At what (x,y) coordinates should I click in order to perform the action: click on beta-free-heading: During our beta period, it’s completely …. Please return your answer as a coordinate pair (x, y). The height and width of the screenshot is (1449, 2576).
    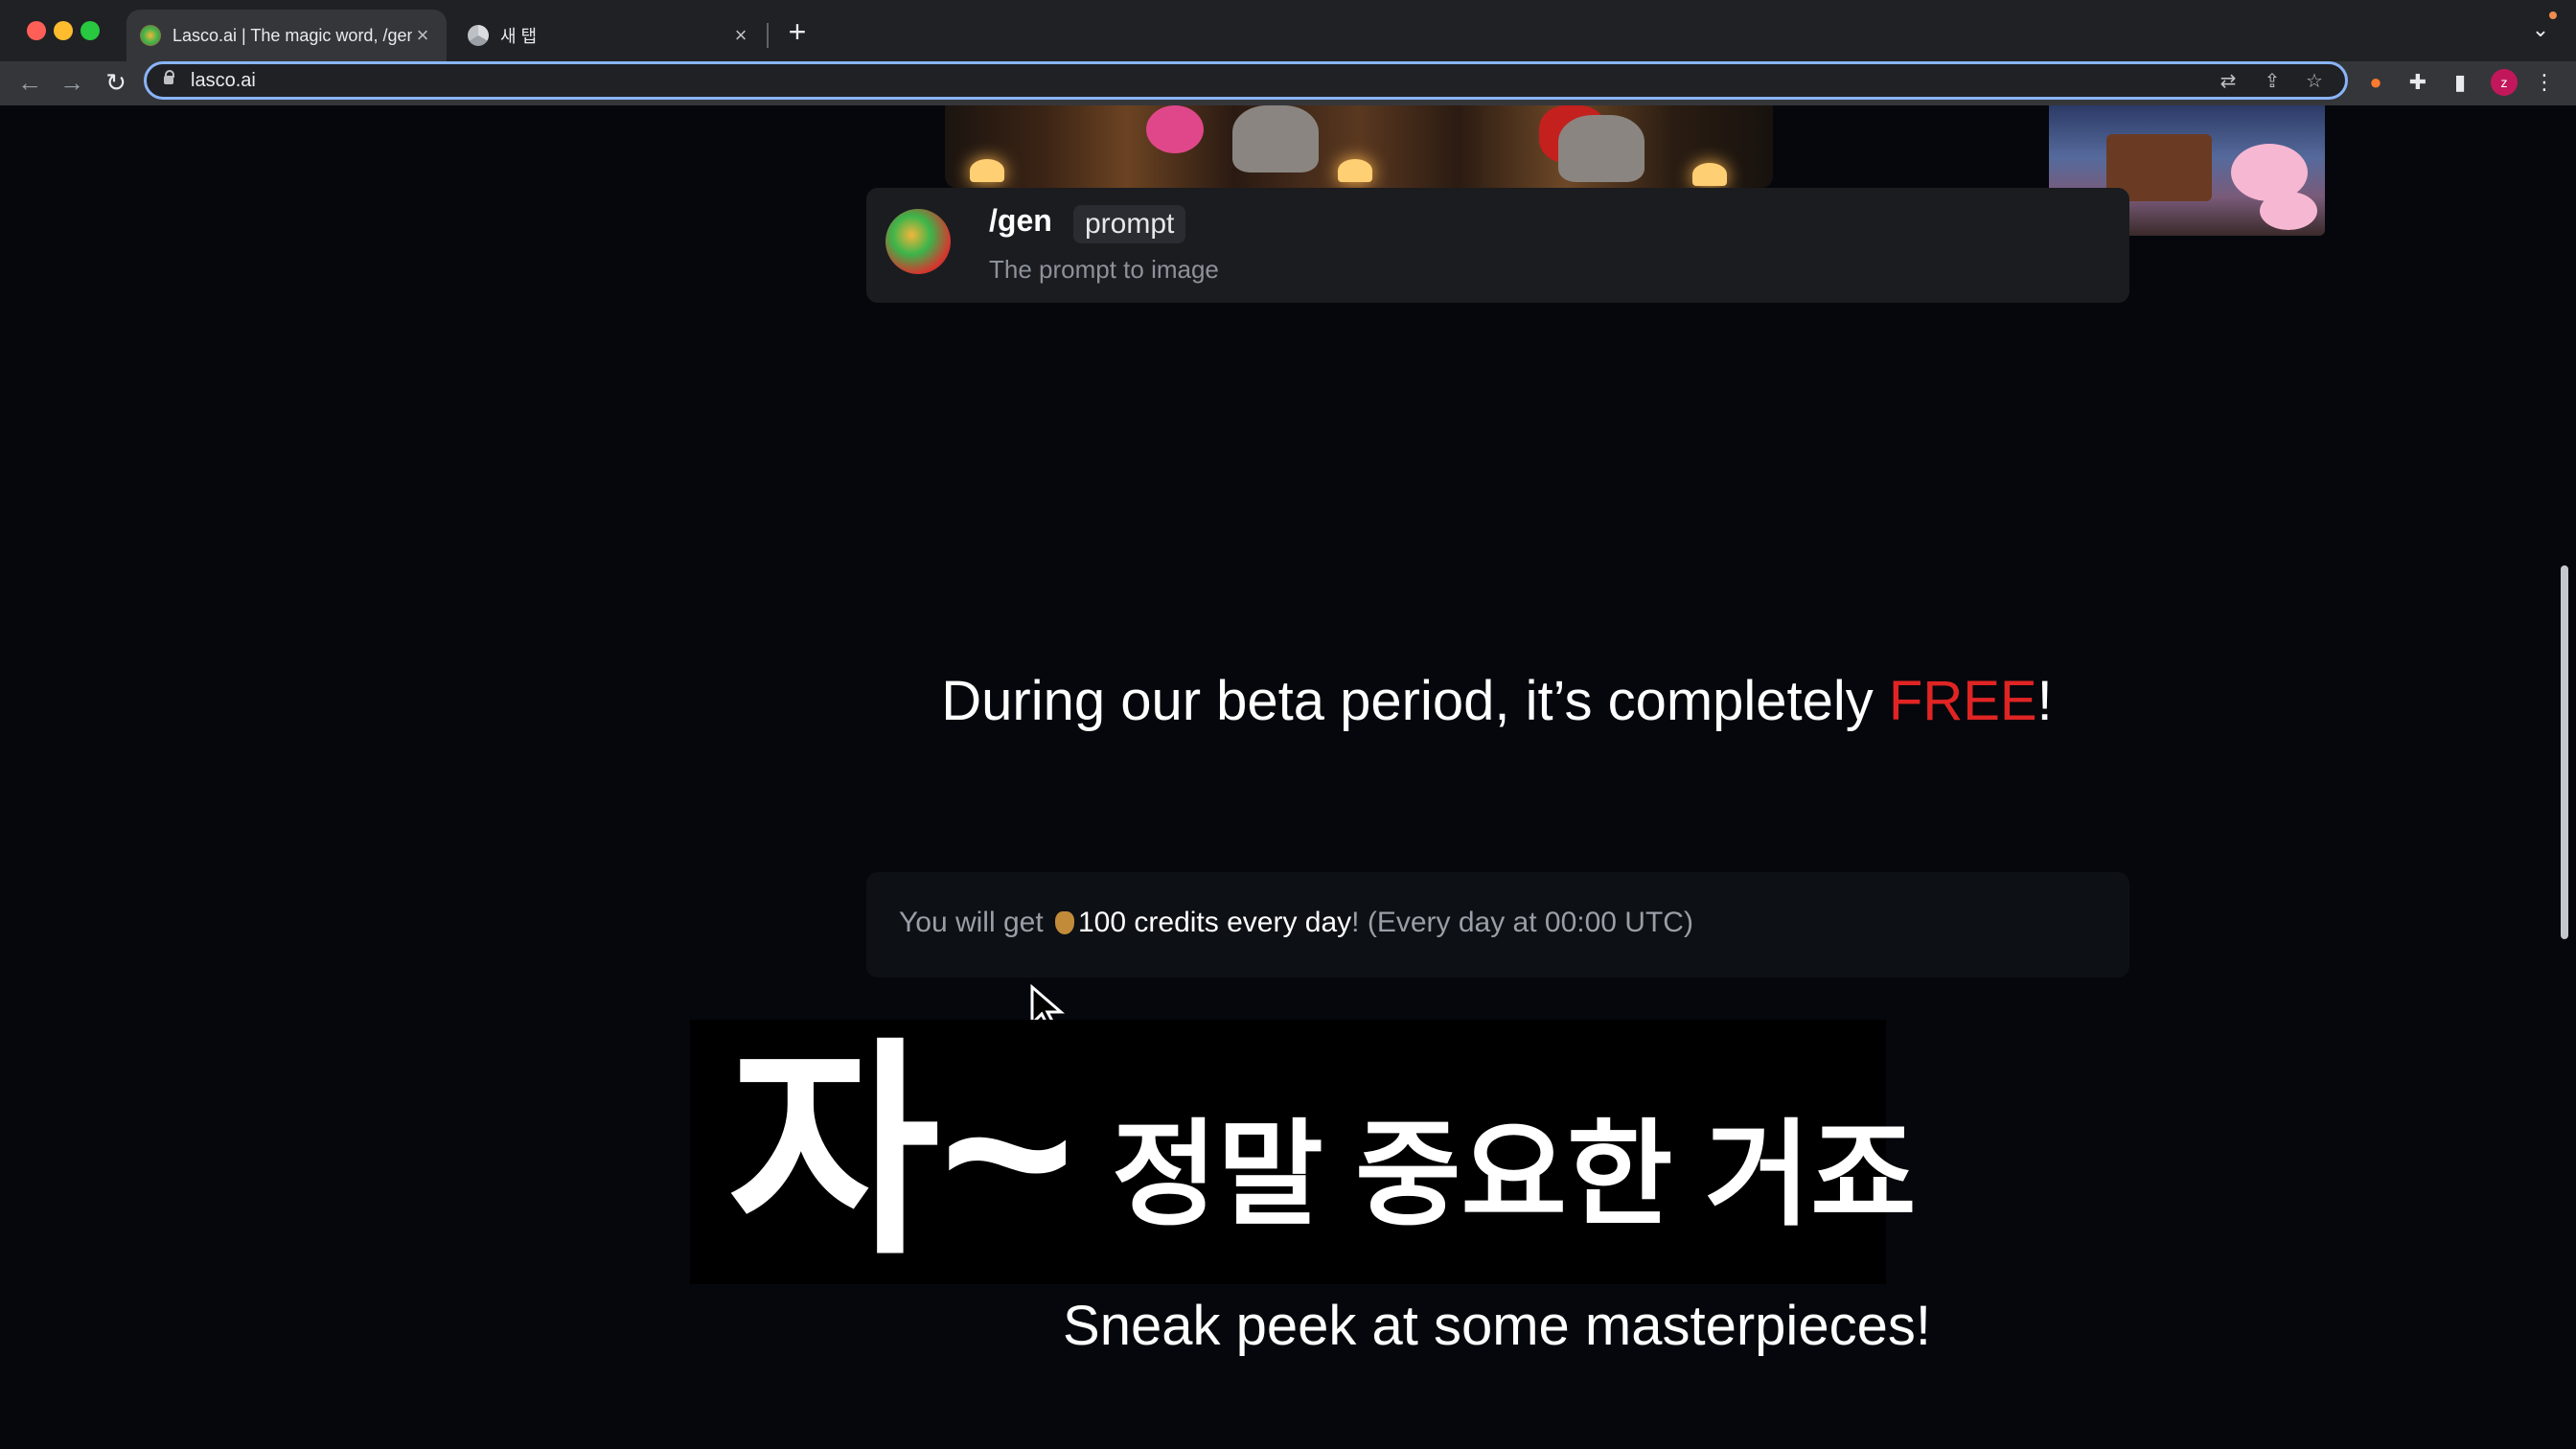
    Looking at the image, I should click on (1288, 701).